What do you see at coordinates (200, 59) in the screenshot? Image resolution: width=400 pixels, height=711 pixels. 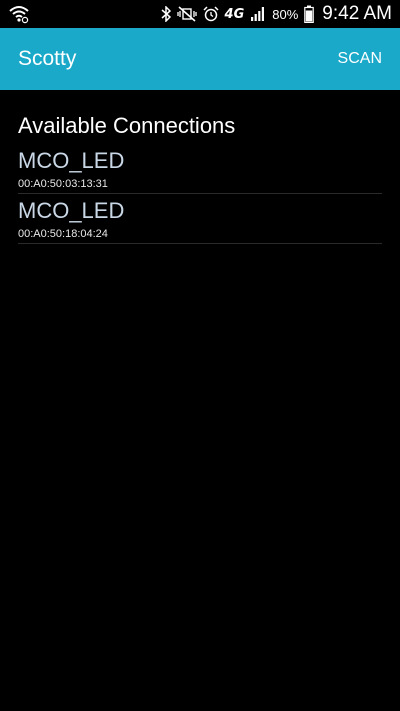 I see `app-bar: Scotty SCAN` at bounding box center [200, 59].